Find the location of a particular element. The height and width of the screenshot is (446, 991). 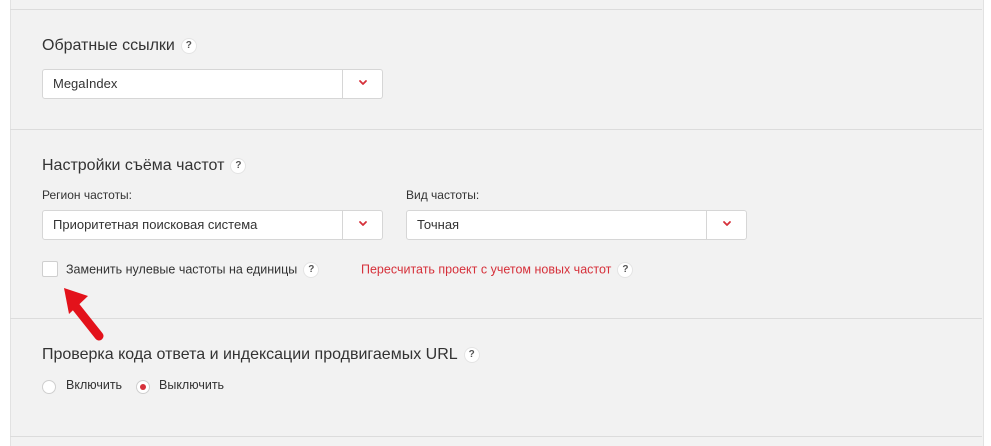

type-select: Точная is located at coordinates (576, 225).